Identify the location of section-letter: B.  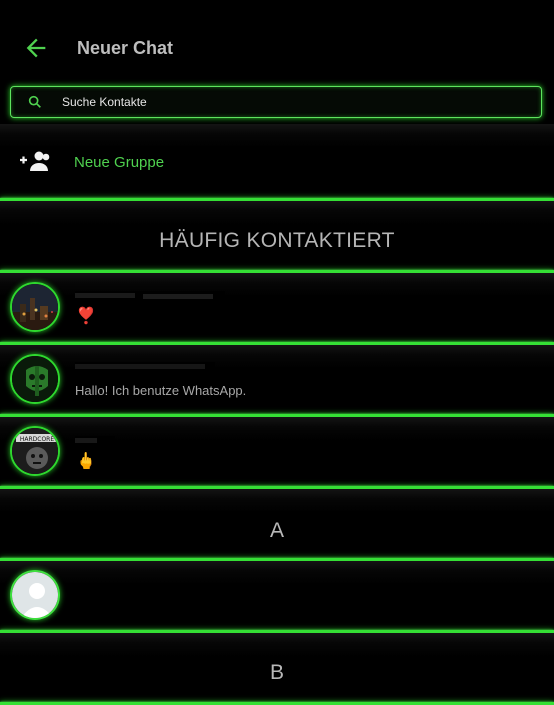
(276, 672).